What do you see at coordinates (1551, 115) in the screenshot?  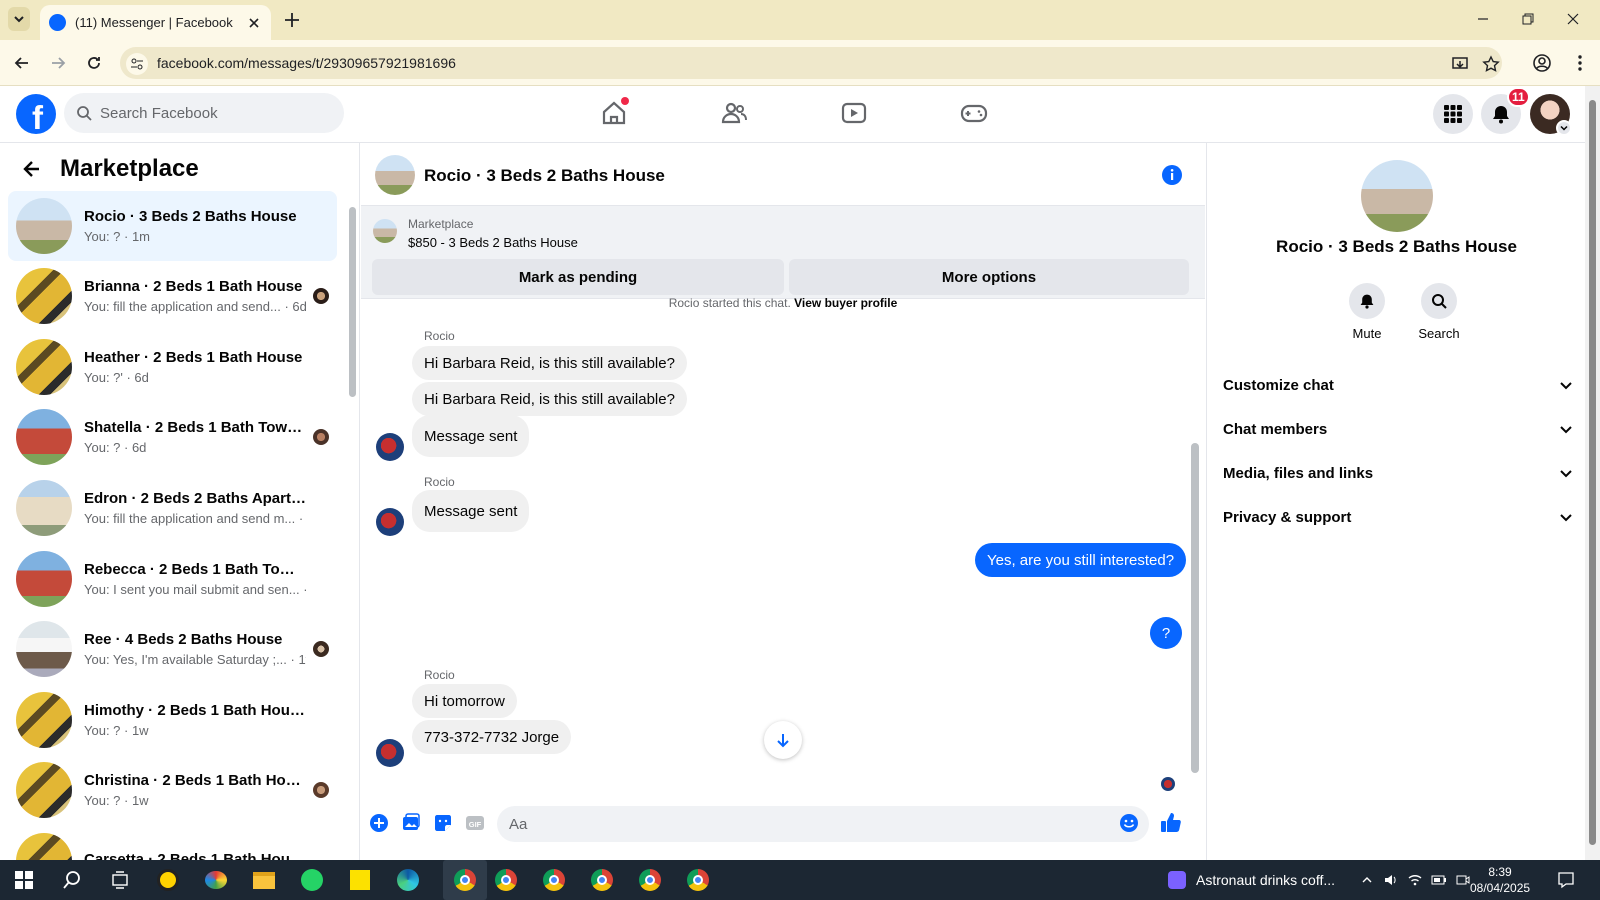 I see `account-avatar` at bounding box center [1551, 115].